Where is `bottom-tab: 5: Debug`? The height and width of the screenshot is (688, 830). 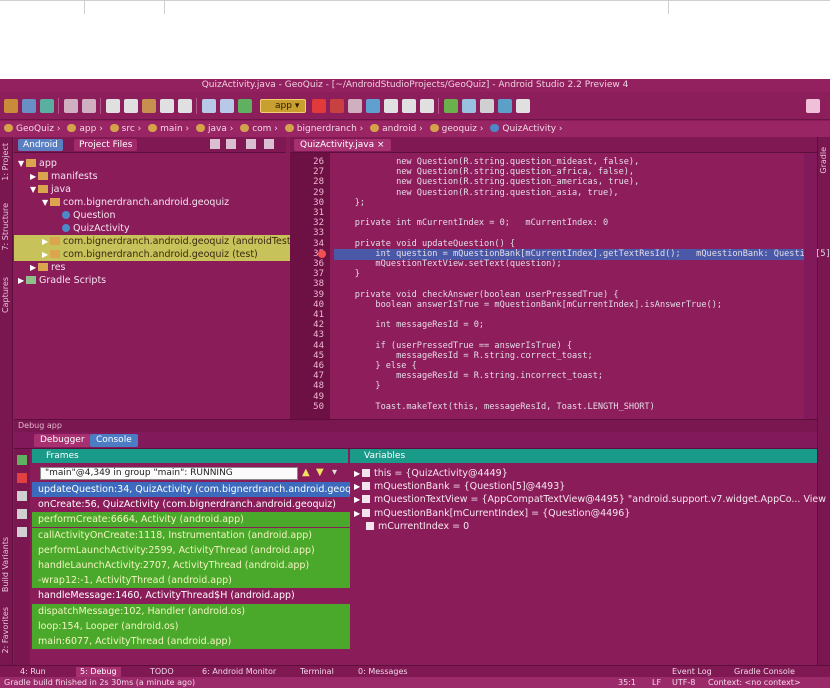 bottom-tab: 5: Debug is located at coordinates (98, 672).